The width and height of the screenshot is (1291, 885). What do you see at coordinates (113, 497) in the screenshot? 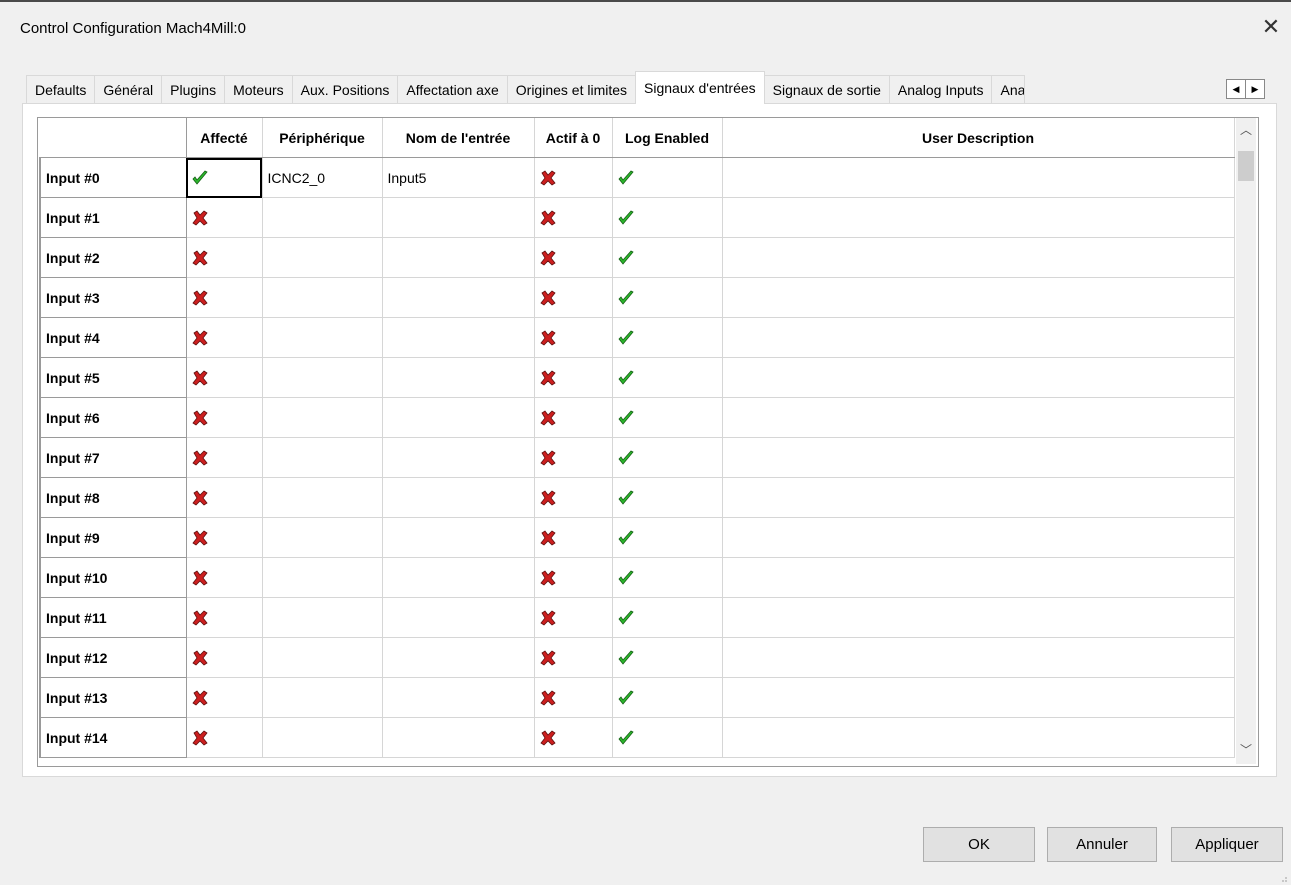
I see `row-header: Input #8` at bounding box center [113, 497].